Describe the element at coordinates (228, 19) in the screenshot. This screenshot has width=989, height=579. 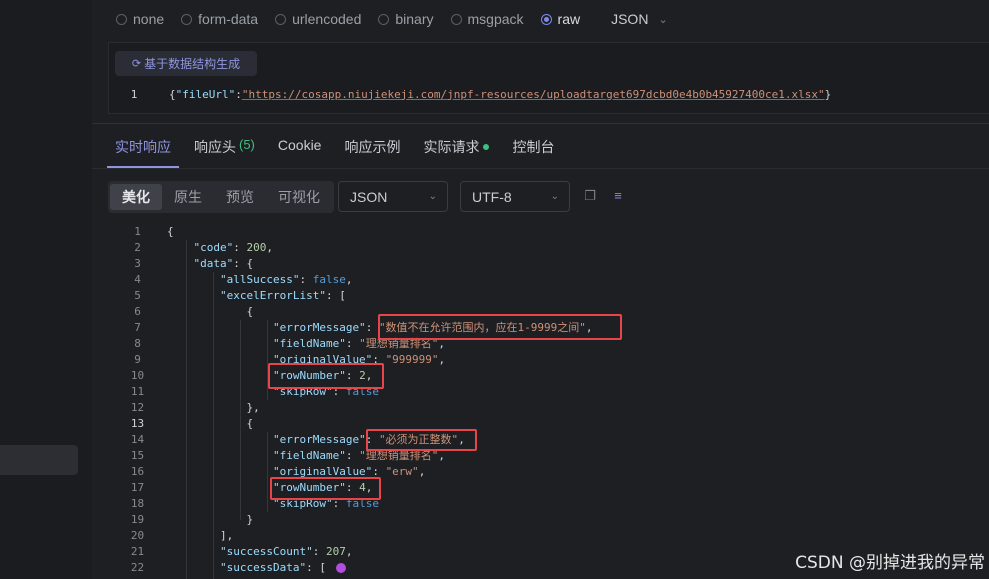
I see `radio-label: form-data` at that location.